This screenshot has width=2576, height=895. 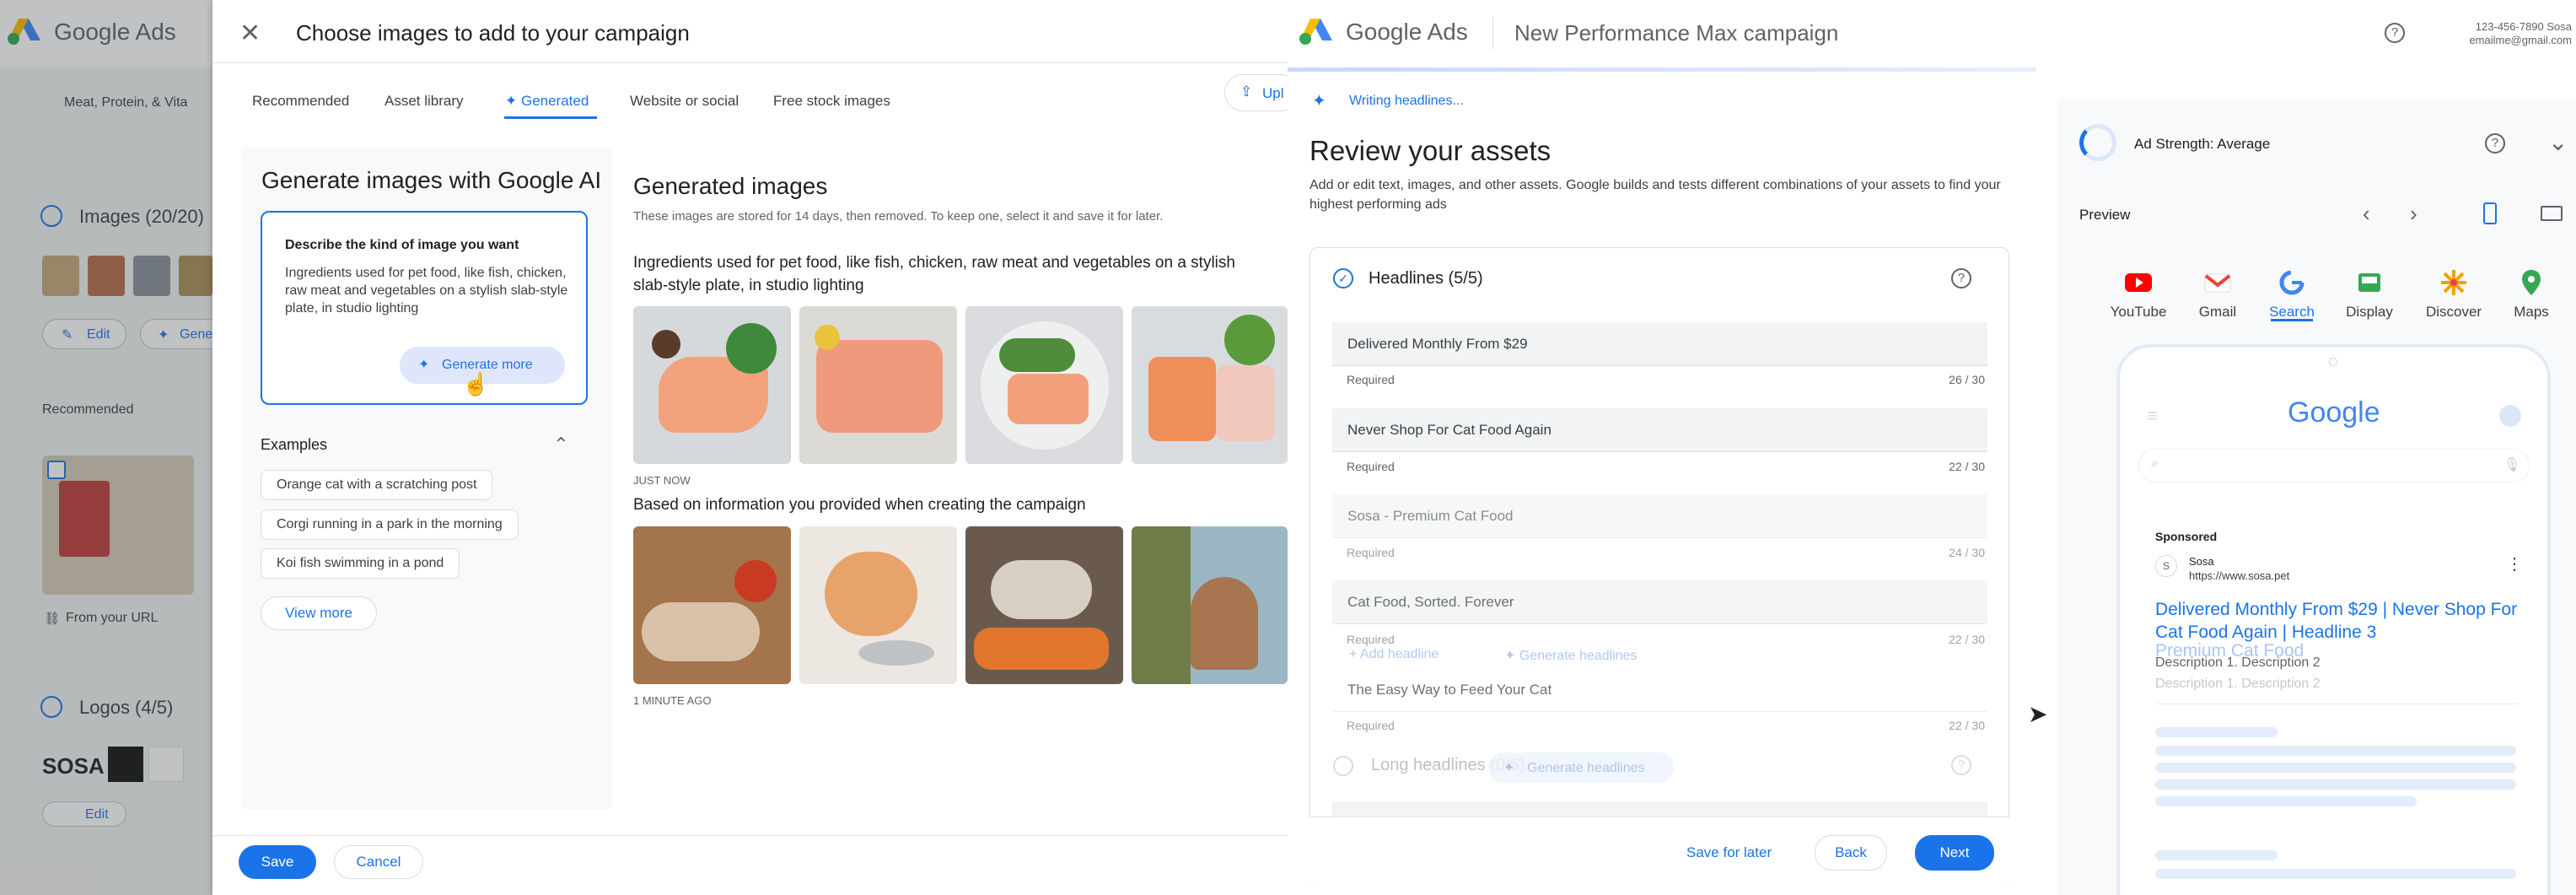 What do you see at coordinates (1954, 853) in the screenshot?
I see `next-button: Next` at bounding box center [1954, 853].